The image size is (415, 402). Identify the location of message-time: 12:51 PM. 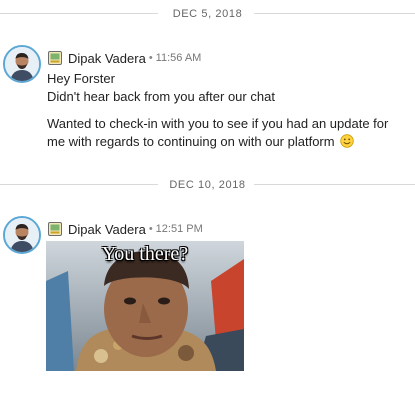
(179, 229).